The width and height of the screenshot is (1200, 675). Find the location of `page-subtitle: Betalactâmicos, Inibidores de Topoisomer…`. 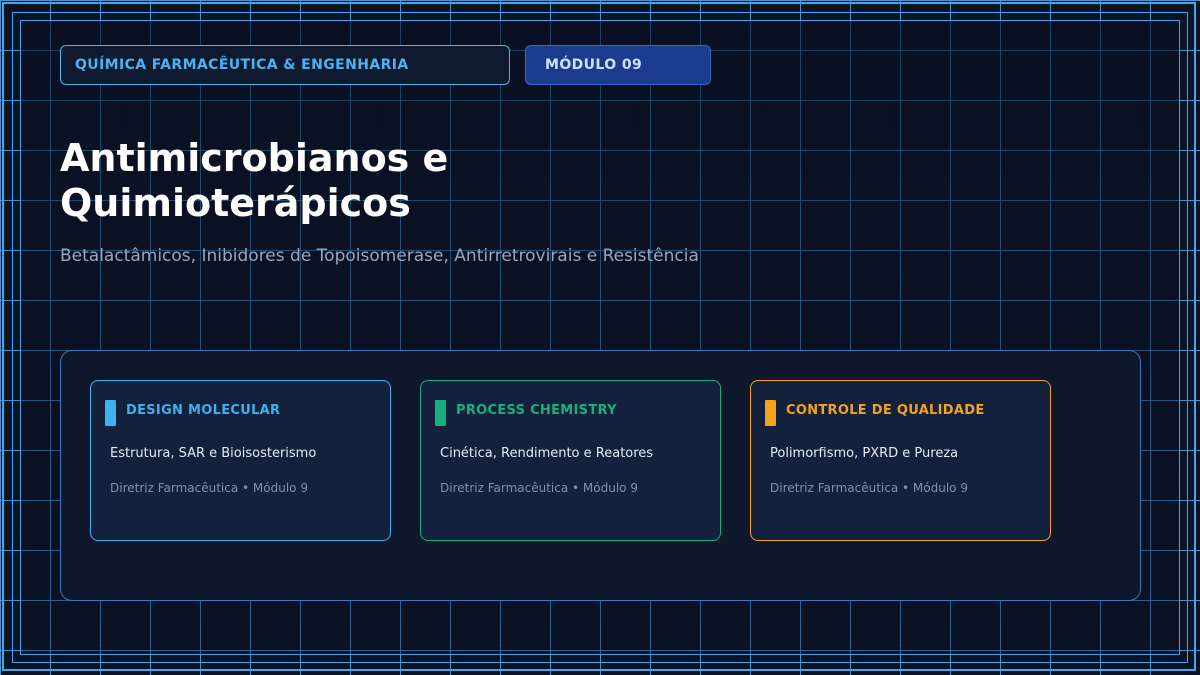

page-subtitle: Betalactâmicos, Inibidores de Topoisomer… is located at coordinates (379, 256).